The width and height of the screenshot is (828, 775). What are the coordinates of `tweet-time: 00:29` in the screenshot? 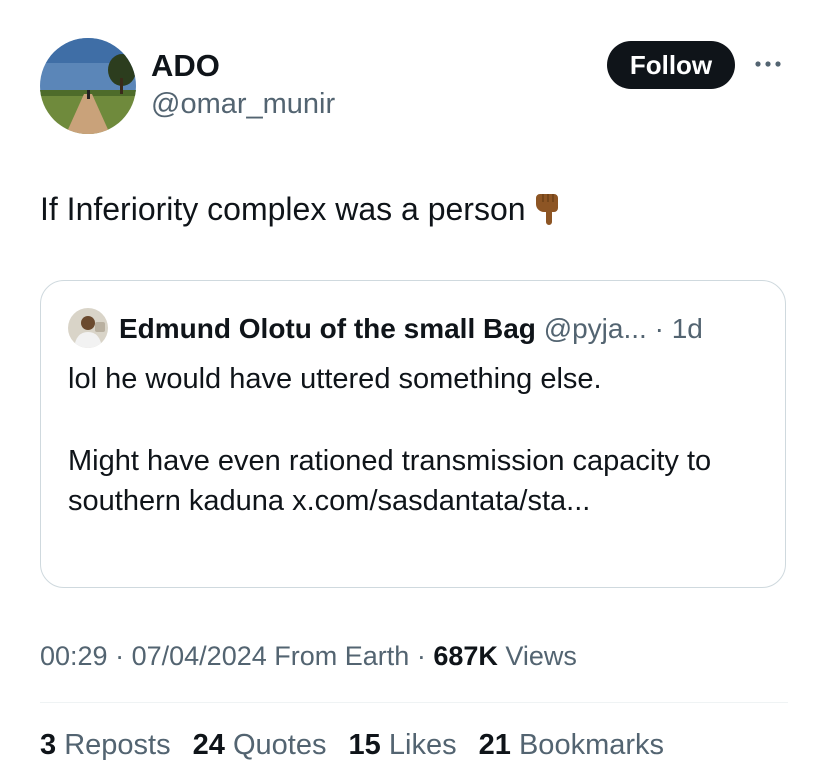 It's located at (74, 656).